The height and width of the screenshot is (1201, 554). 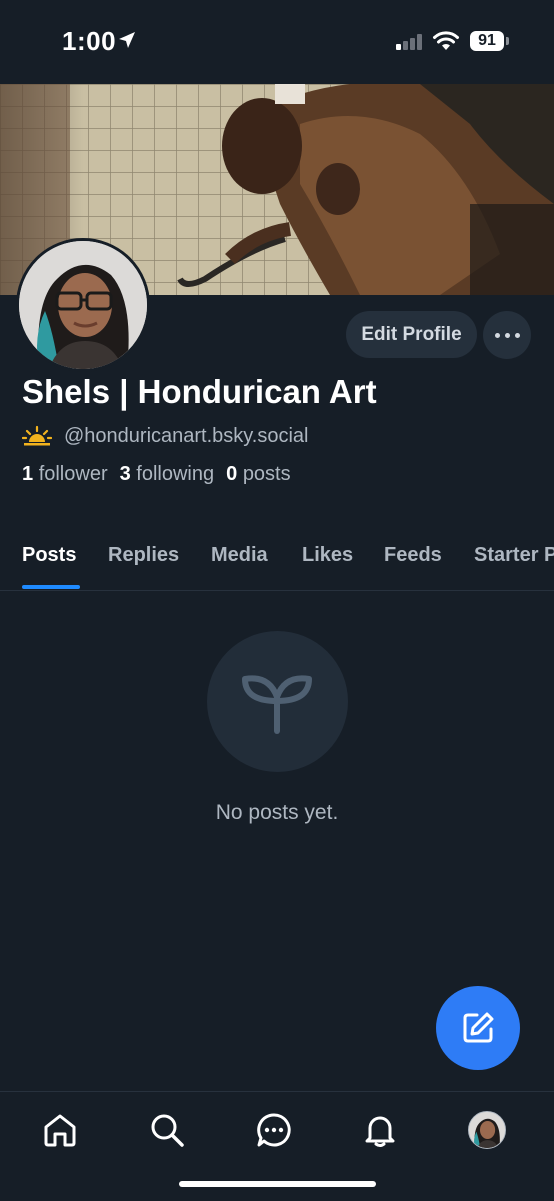 I want to click on edit-profile-button: Edit Profile, so click(x=411, y=334).